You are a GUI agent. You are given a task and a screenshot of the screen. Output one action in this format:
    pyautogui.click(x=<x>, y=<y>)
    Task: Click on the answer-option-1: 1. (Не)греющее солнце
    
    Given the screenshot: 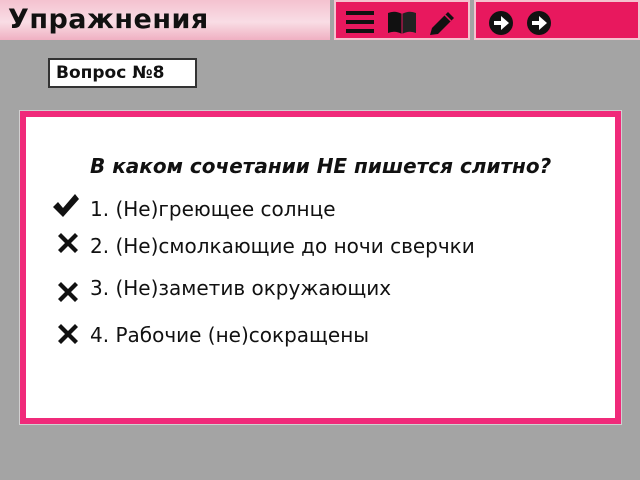 What is the action you would take?
    pyautogui.click(x=213, y=209)
    